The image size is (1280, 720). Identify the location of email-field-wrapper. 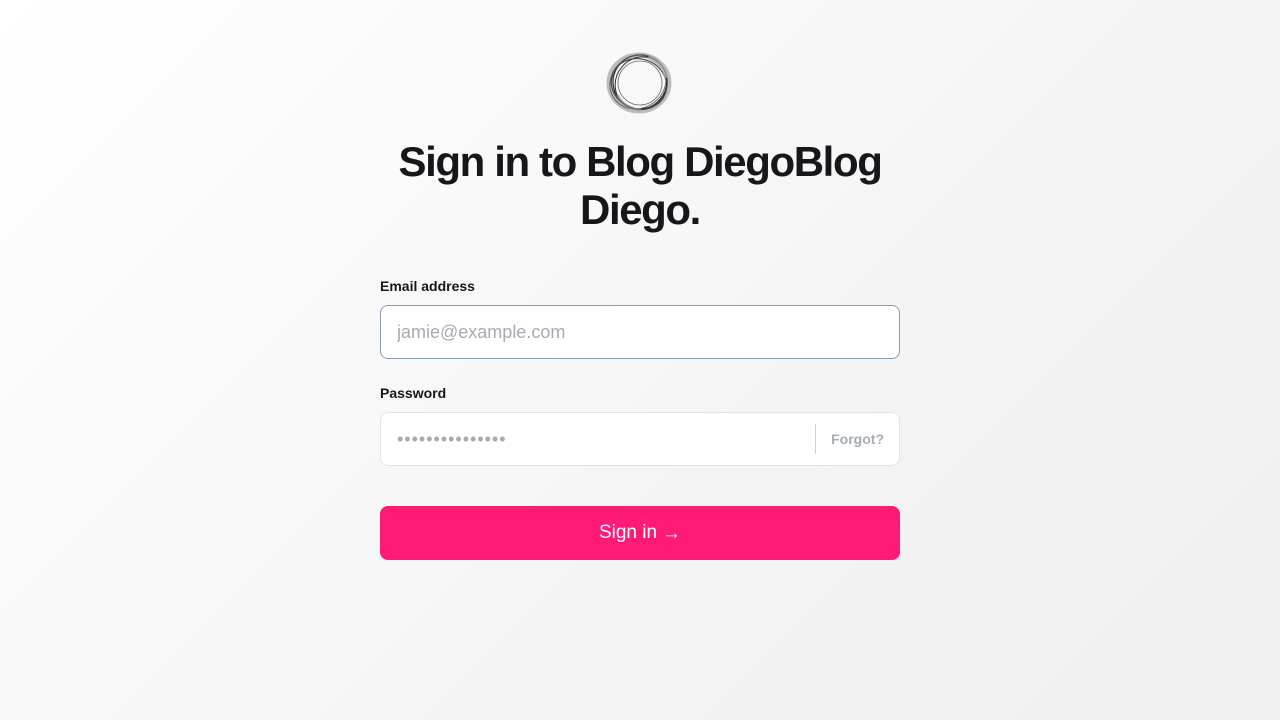
(640, 332).